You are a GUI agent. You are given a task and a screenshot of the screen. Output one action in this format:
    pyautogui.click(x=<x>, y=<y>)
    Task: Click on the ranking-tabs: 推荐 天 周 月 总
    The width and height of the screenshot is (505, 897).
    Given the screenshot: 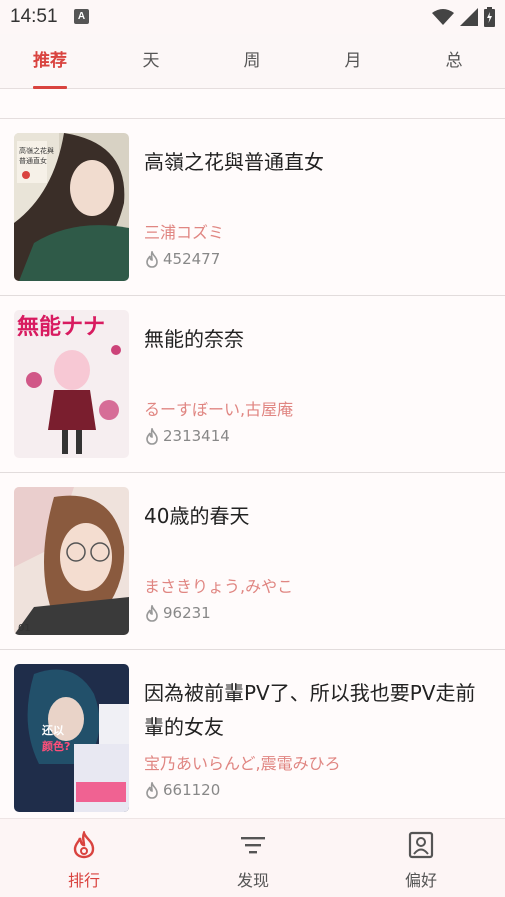 What is the action you would take?
    pyautogui.click(x=252, y=61)
    